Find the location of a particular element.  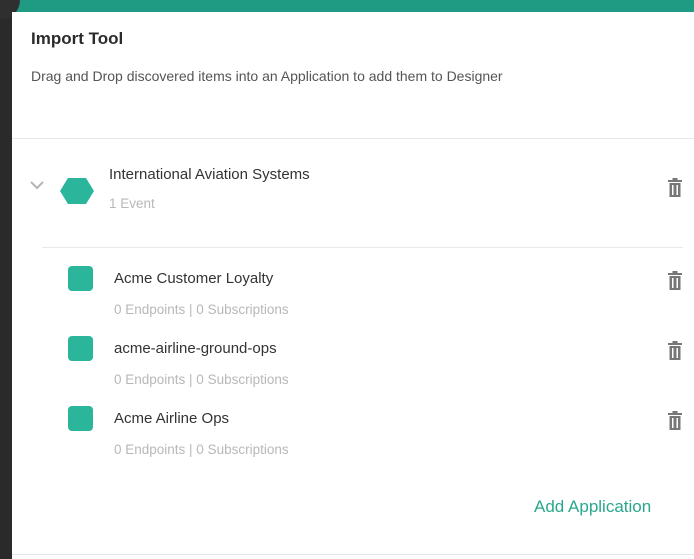

add-application-button: Add Application is located at coordinates (592, 507).